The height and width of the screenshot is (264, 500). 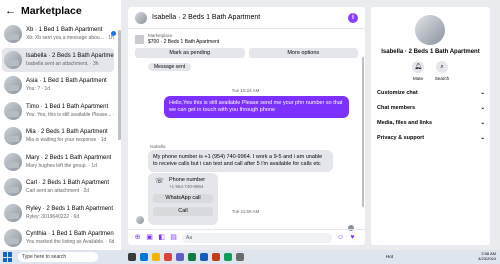 What do you see at coordinates (66, 81) in the screenshot?
I see `conversation-name: Asia · 1 Bed 1 Bath Apartment` at bounding box center [66, 81].